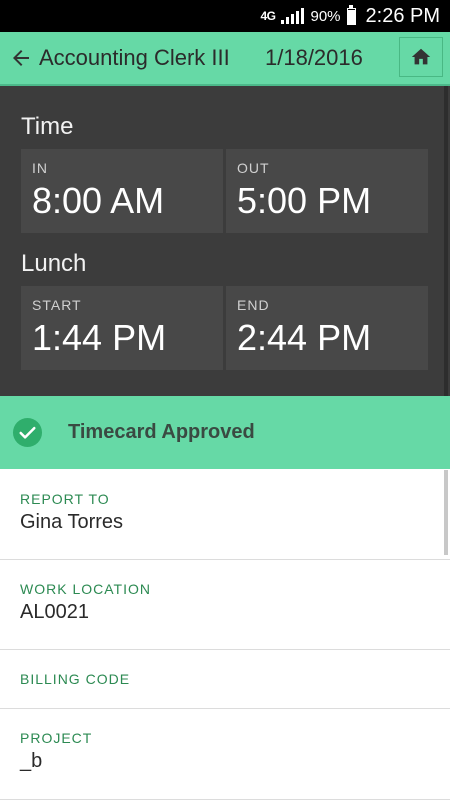 This screenshot has height=800, width=450. I want to click on time-in-tile: IN 8:00 AM, so click(122, 191).